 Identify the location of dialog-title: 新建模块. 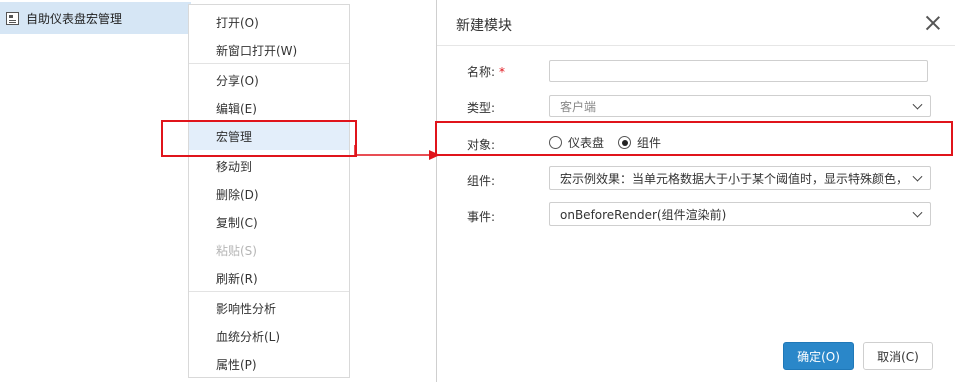
(484, 26).